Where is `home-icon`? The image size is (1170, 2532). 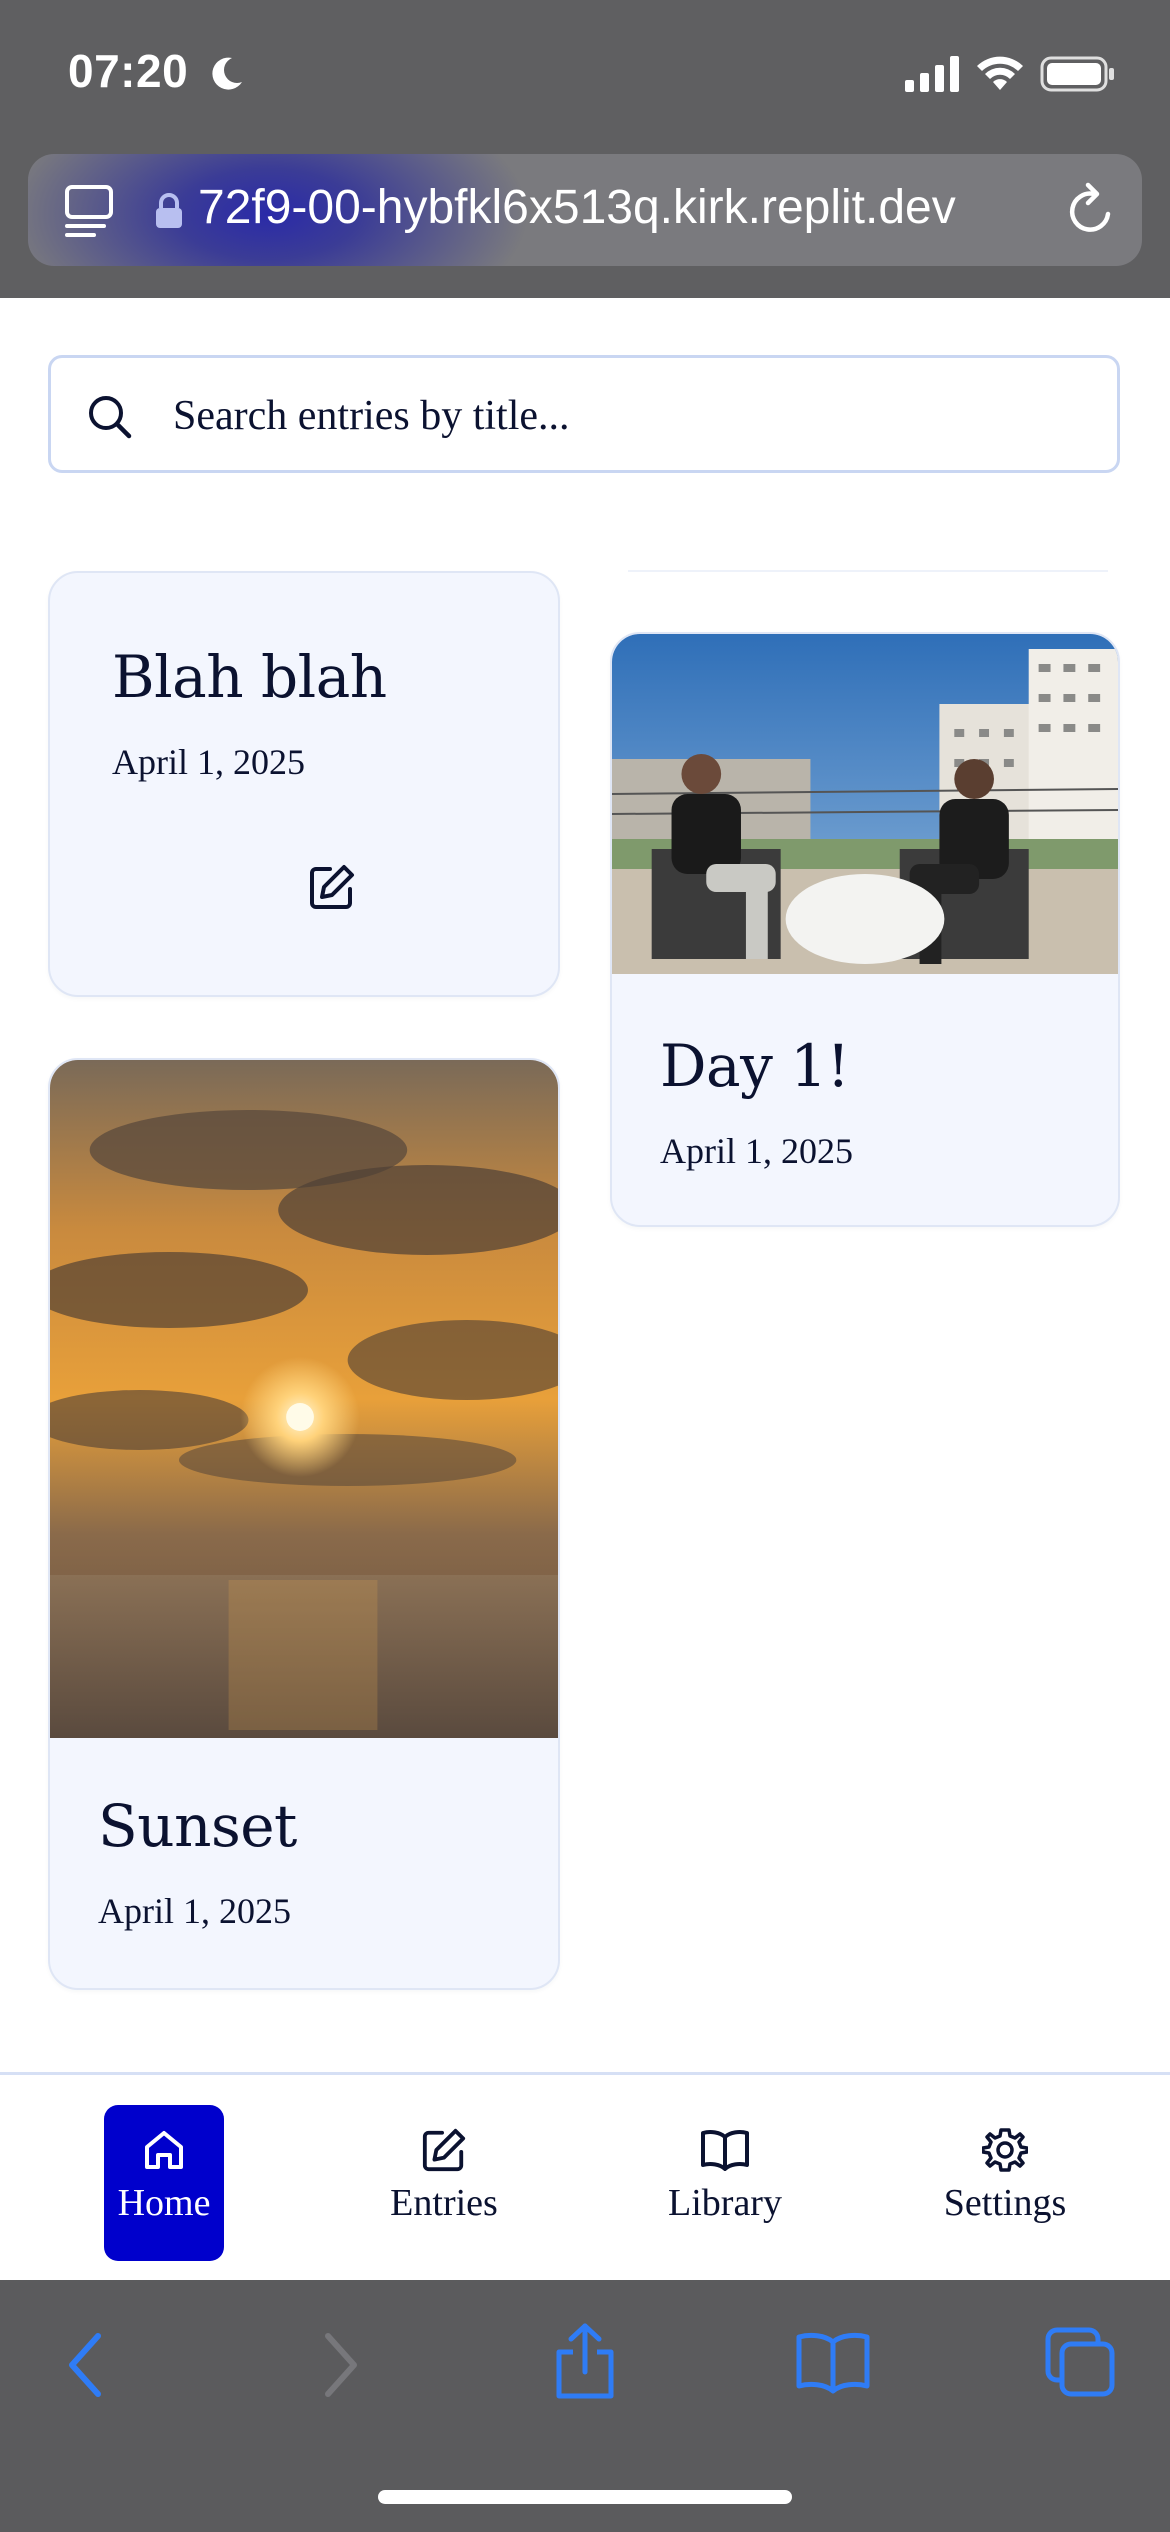
home-icon is located at coordinates (164, 2150).